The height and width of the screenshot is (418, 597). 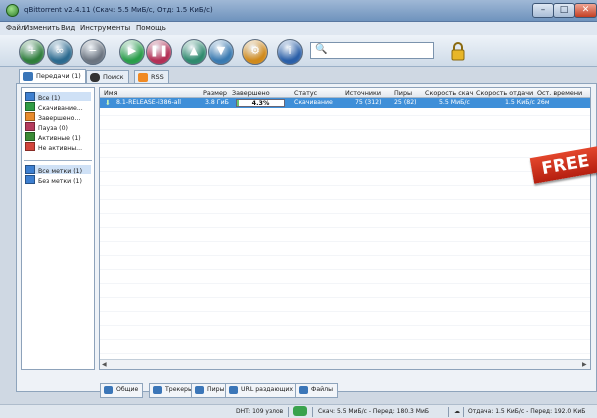 I want to click on delete-button: −, so click(x=93, y=52).